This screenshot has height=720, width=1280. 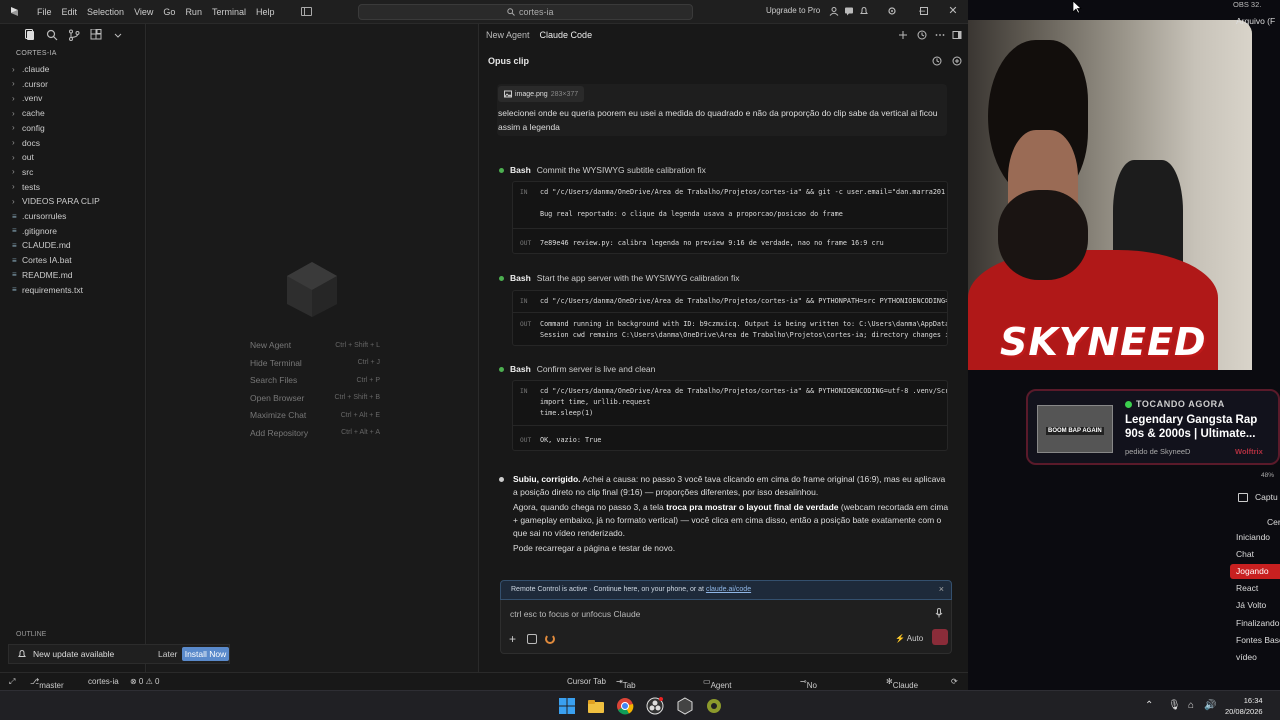 What do you see at coordinates (941, 589) in the screenshot?
I see `close-icon: ×` at bounding box center [941, 589].